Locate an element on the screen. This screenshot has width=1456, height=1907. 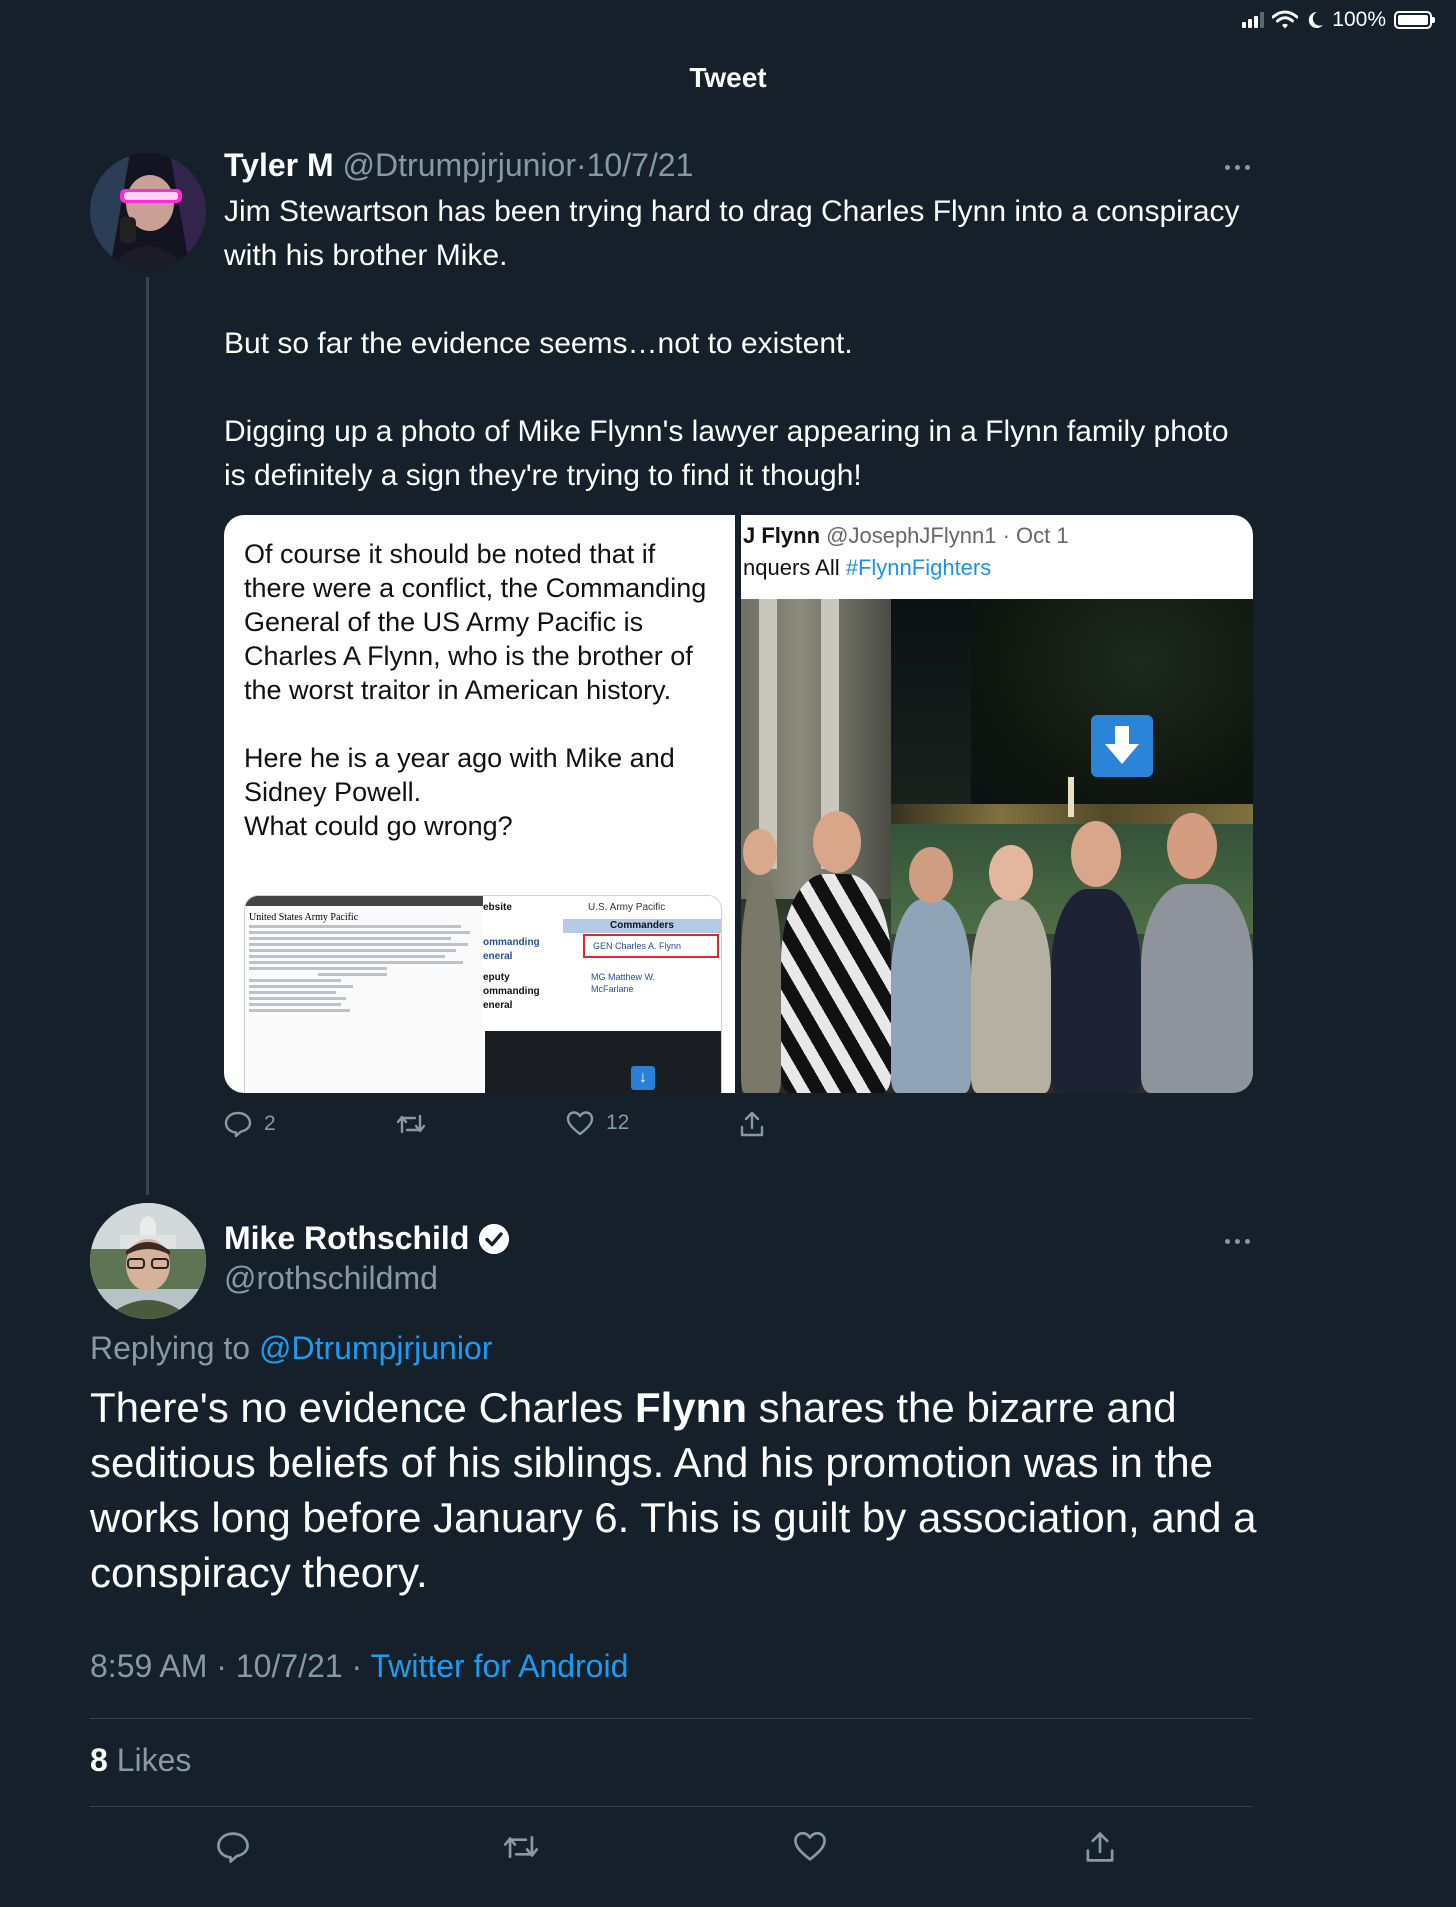
author-name: Tyler M is located at coordinates (279, 165).